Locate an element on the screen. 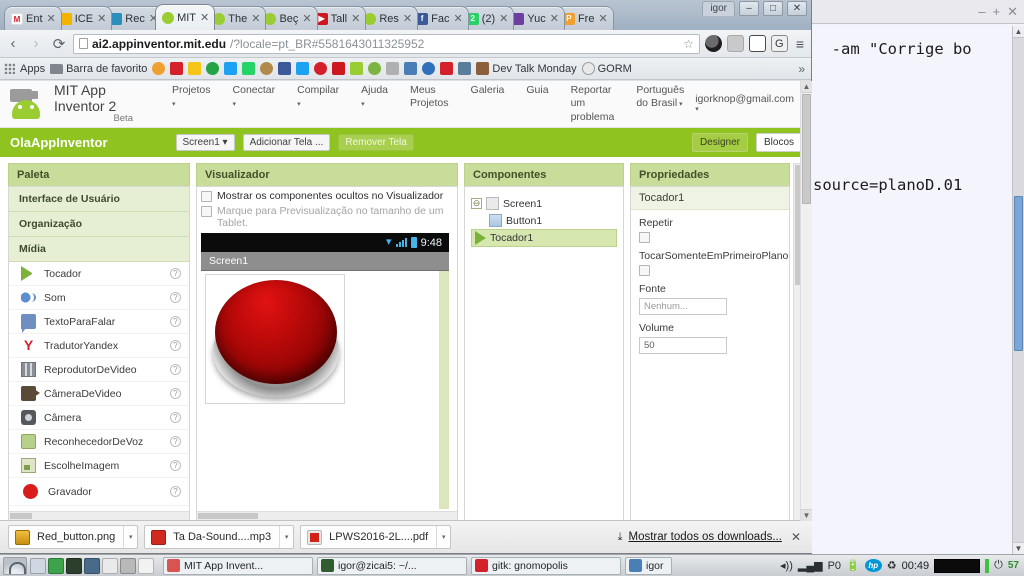  blocks-view-button: Blocos is located at coordinates (778, 142).